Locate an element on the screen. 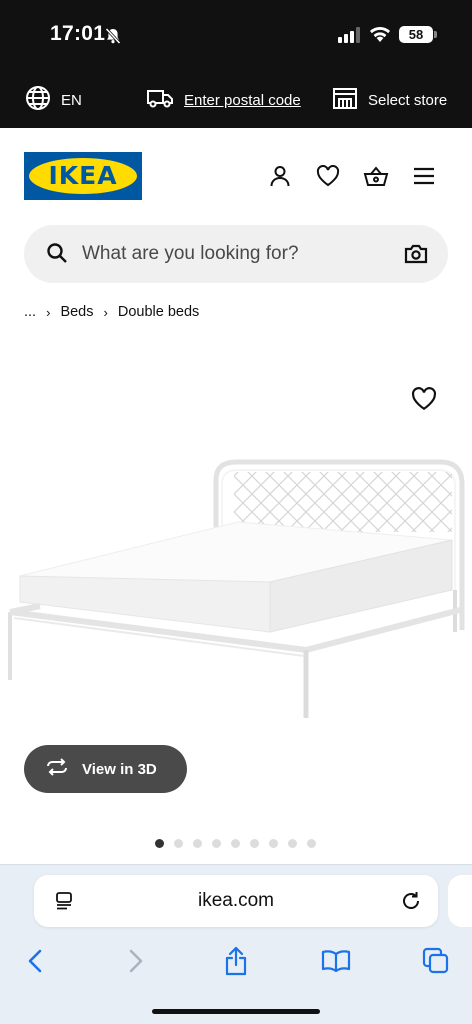 The height and width of the screenshot is (1024, 472). url-text: ikea.com is located at coordinates (236, 900).